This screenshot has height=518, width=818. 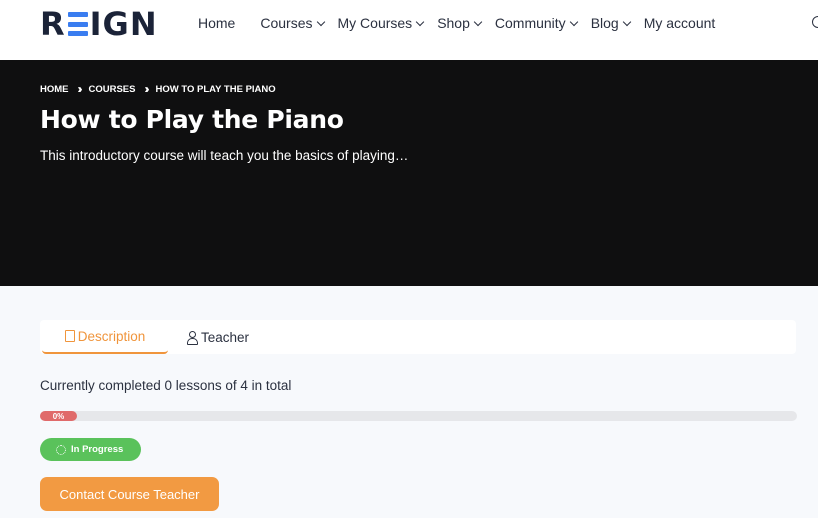 What do you see at coordinates (815, 22) in the screenshot?
I see `search-icon` at bounding box center [815, 22].